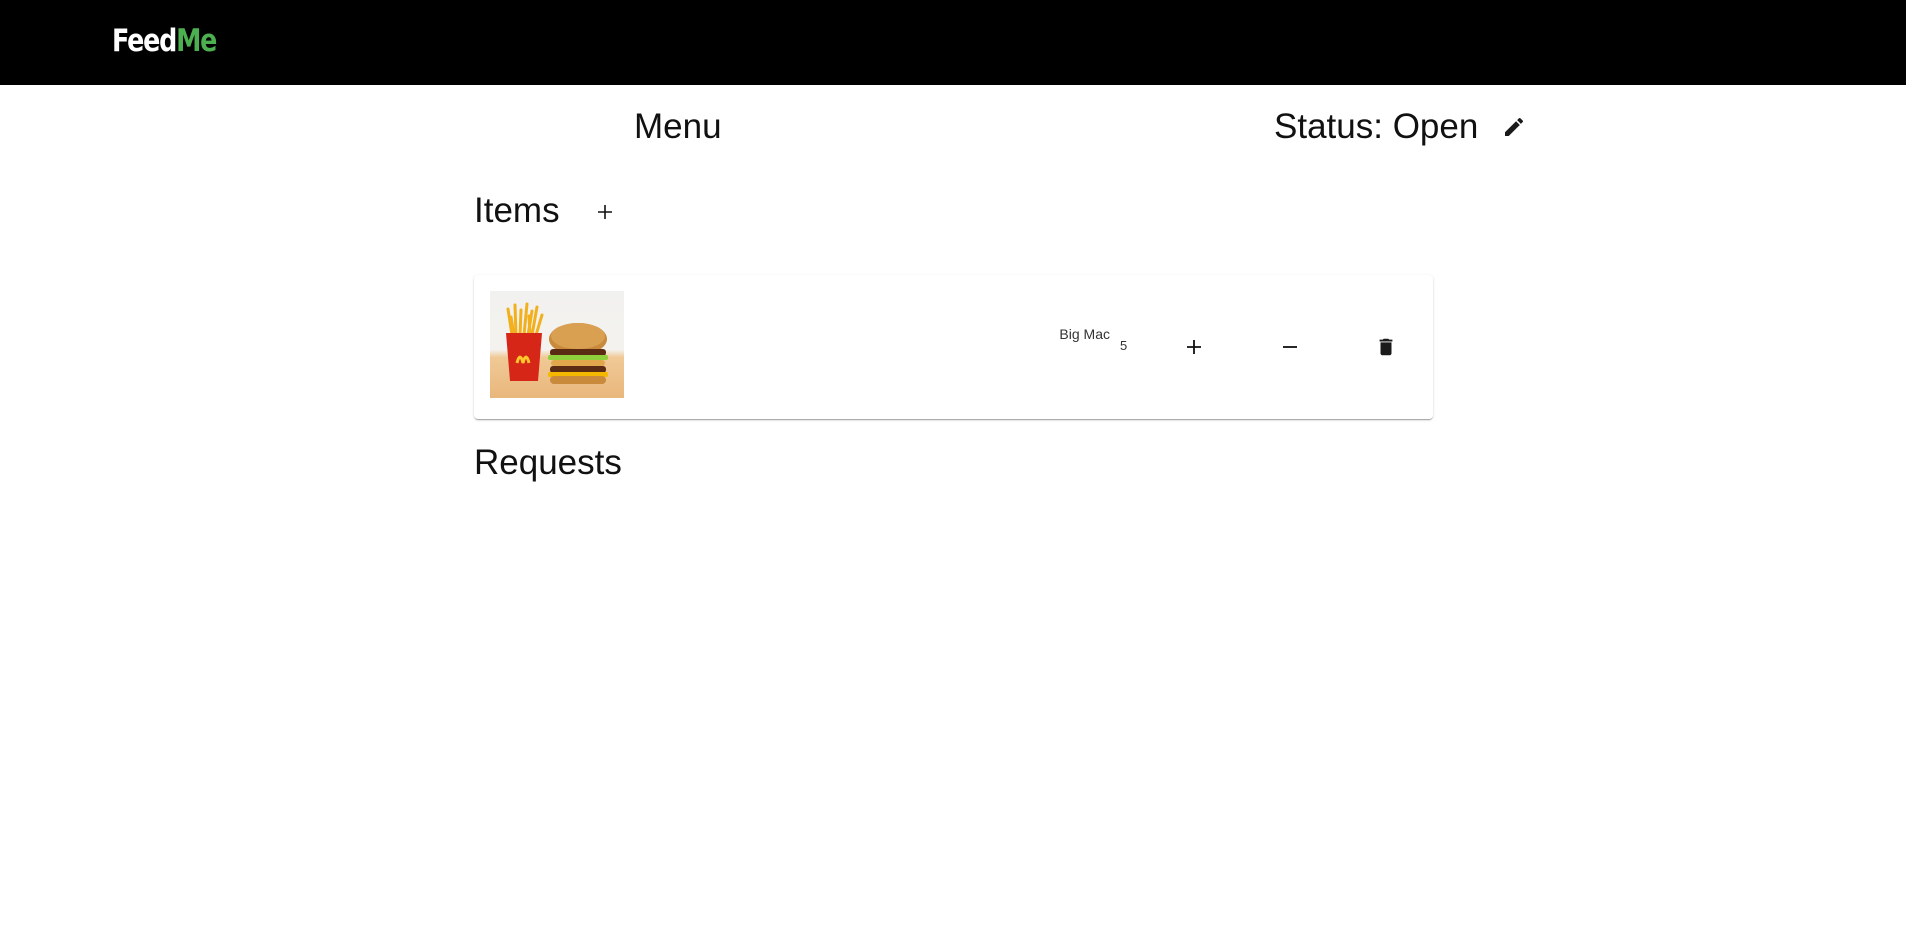 Image resolution: width=1906 pixels, height=943 pixels. What do you see at coordinates (1328, 126) in the screenshot?
I see `status-label: Status:` at bounding box center [1328, 126].